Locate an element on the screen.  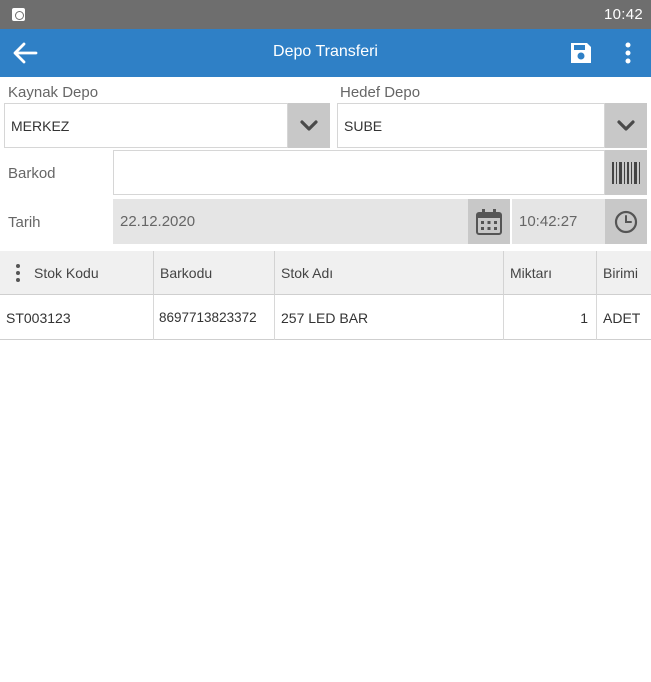
date-picker-button is located at coordinates (489, 221).